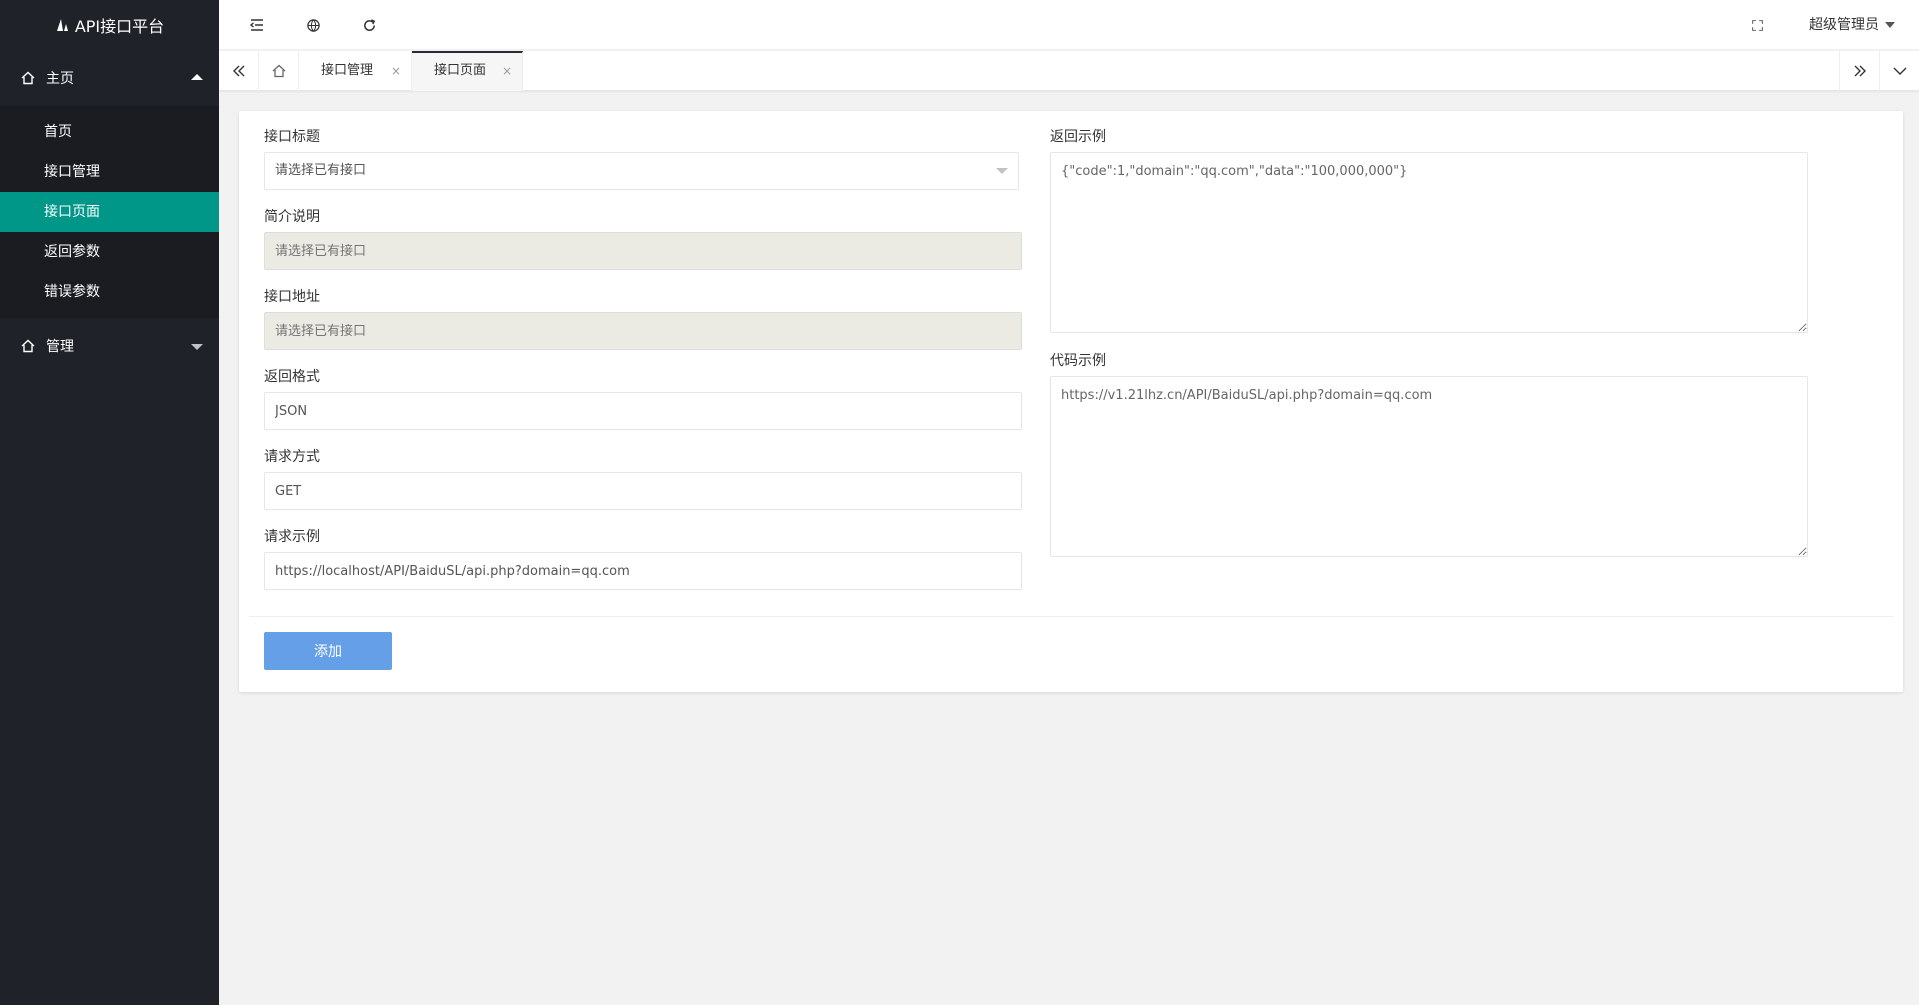  Describe the element at coordinates (321, 170) in the screenshot. I see `select-value: 请选择已有接口` at that location.